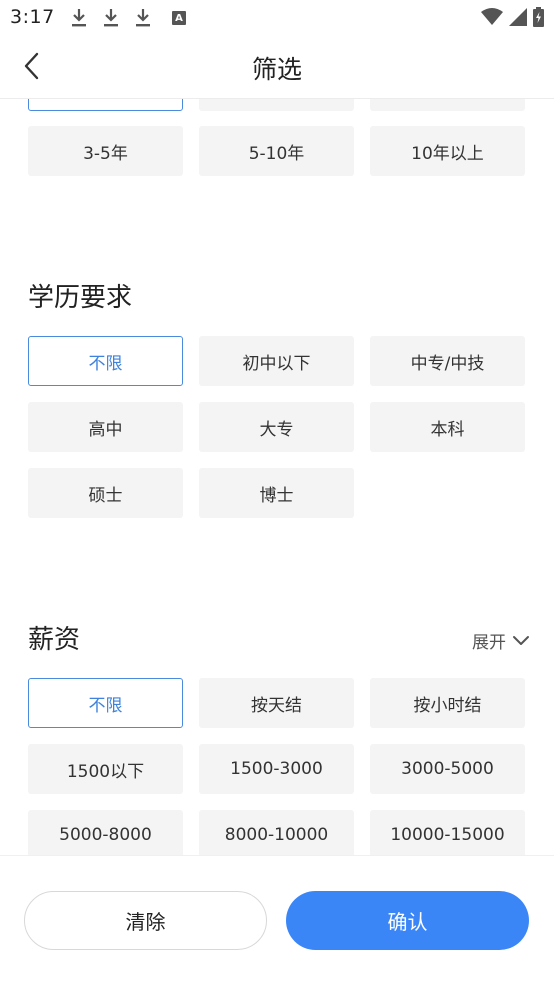 This screenshot has width=554, height=985. What do you see at coordinates (32, 17) in the screenshot?
I see `status-time: 3:17` at bounding box center [32, 17].